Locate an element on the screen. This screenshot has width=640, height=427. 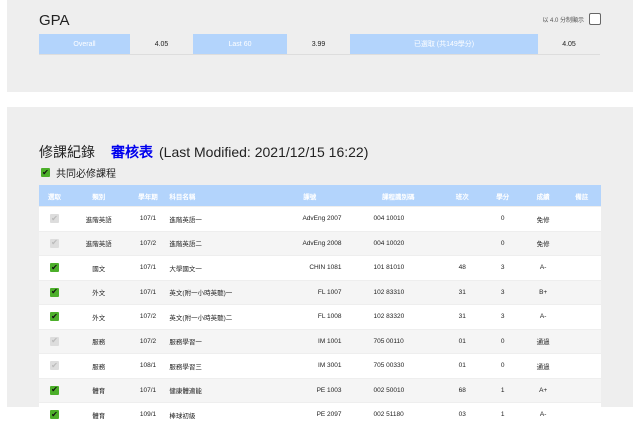
cell: 服務學習一 is located at coordinates (217, 341).